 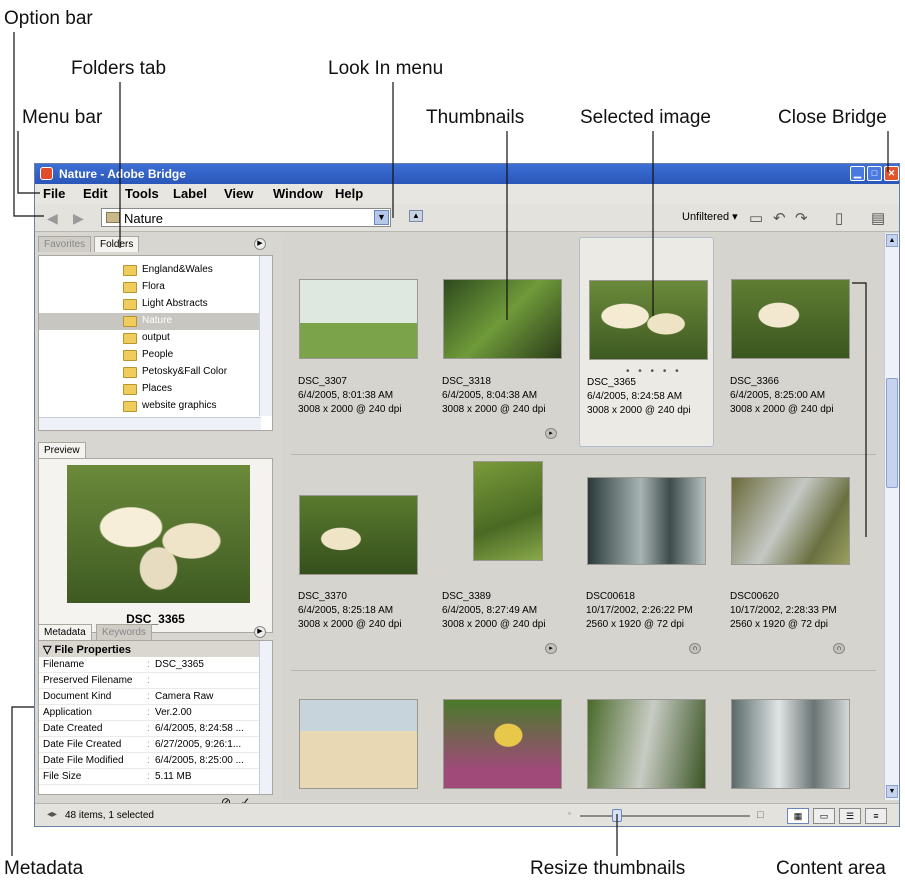 I want to click on minimize-button: ▁, so click(x=857, y=173).